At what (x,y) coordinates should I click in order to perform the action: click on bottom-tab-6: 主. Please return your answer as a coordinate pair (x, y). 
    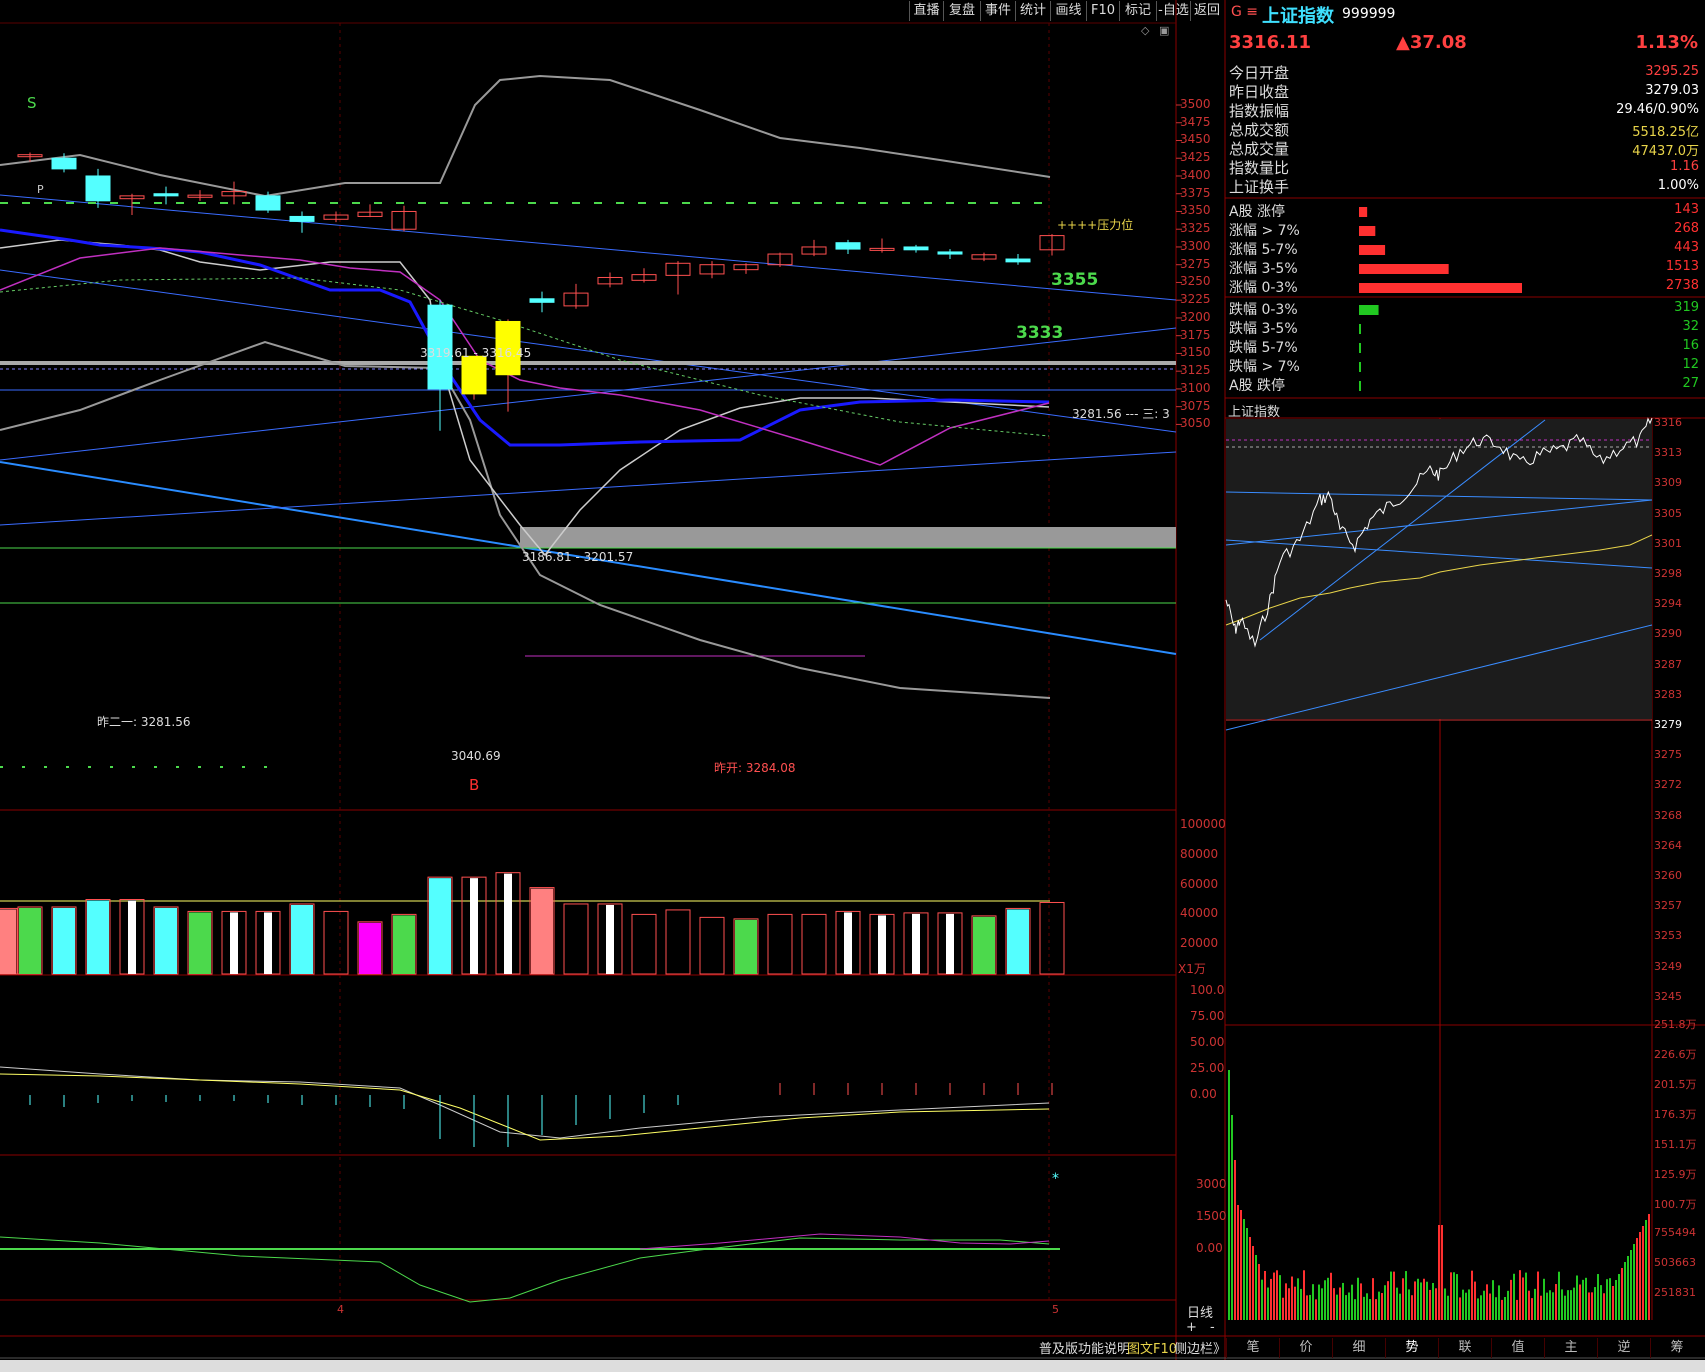
    Looking at the image, I should click on (1570, 1348).